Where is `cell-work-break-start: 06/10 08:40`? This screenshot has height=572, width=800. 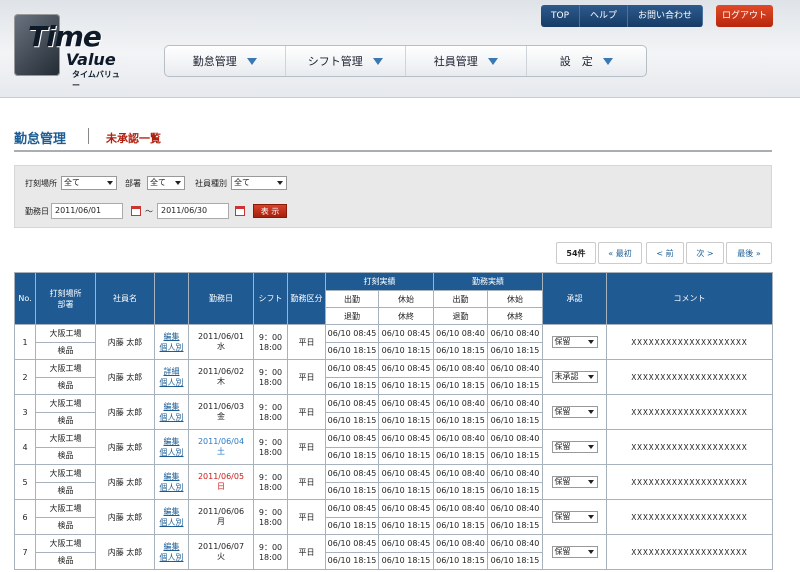
cell-work-break-start: 06/10 08:40 is located at coordinates (515, 508).